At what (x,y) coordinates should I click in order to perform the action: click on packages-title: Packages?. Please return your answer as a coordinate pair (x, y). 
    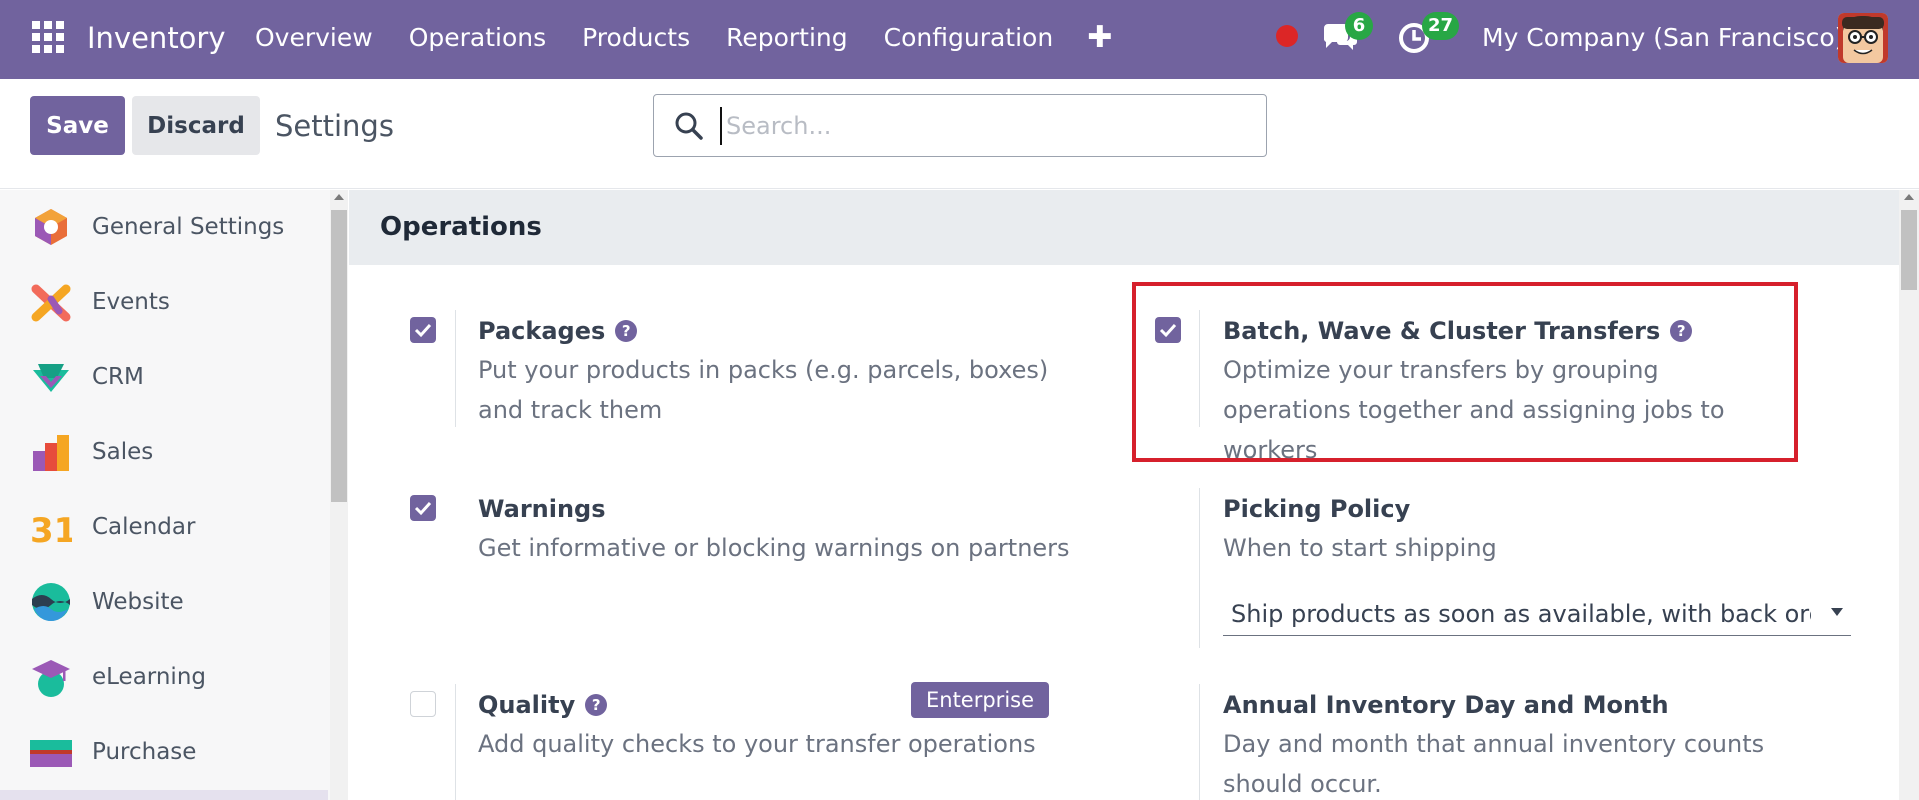
    Looking at the image, I should click on (558, 331).